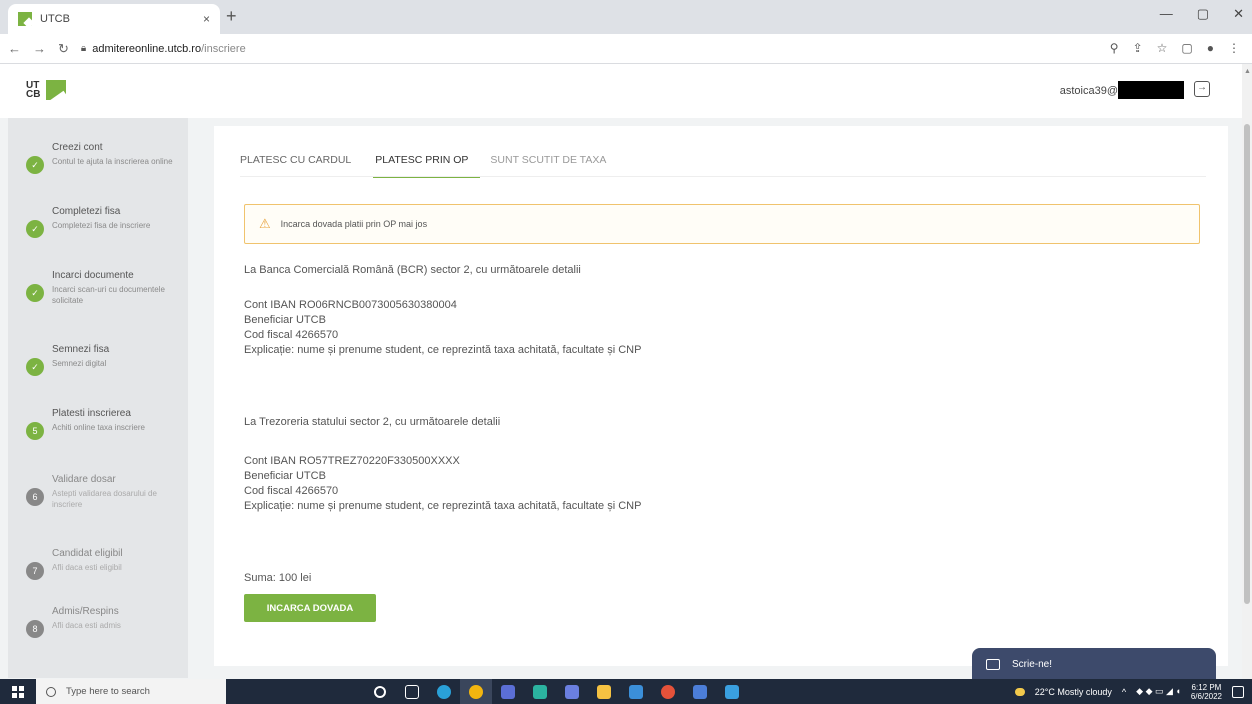  I want to click on step-desc: Achiti online taxa inscriere, so click(98, 427).